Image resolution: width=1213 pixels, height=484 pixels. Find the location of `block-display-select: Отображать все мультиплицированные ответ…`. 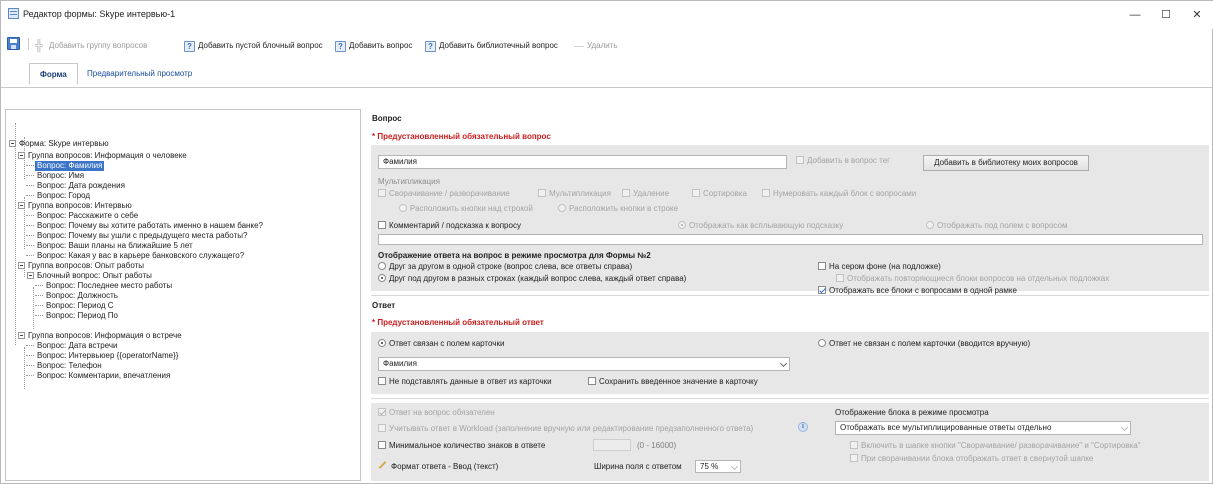

block-display-select: Отображать все мультиплицированные ответ… is located at coordinates (983, 428).